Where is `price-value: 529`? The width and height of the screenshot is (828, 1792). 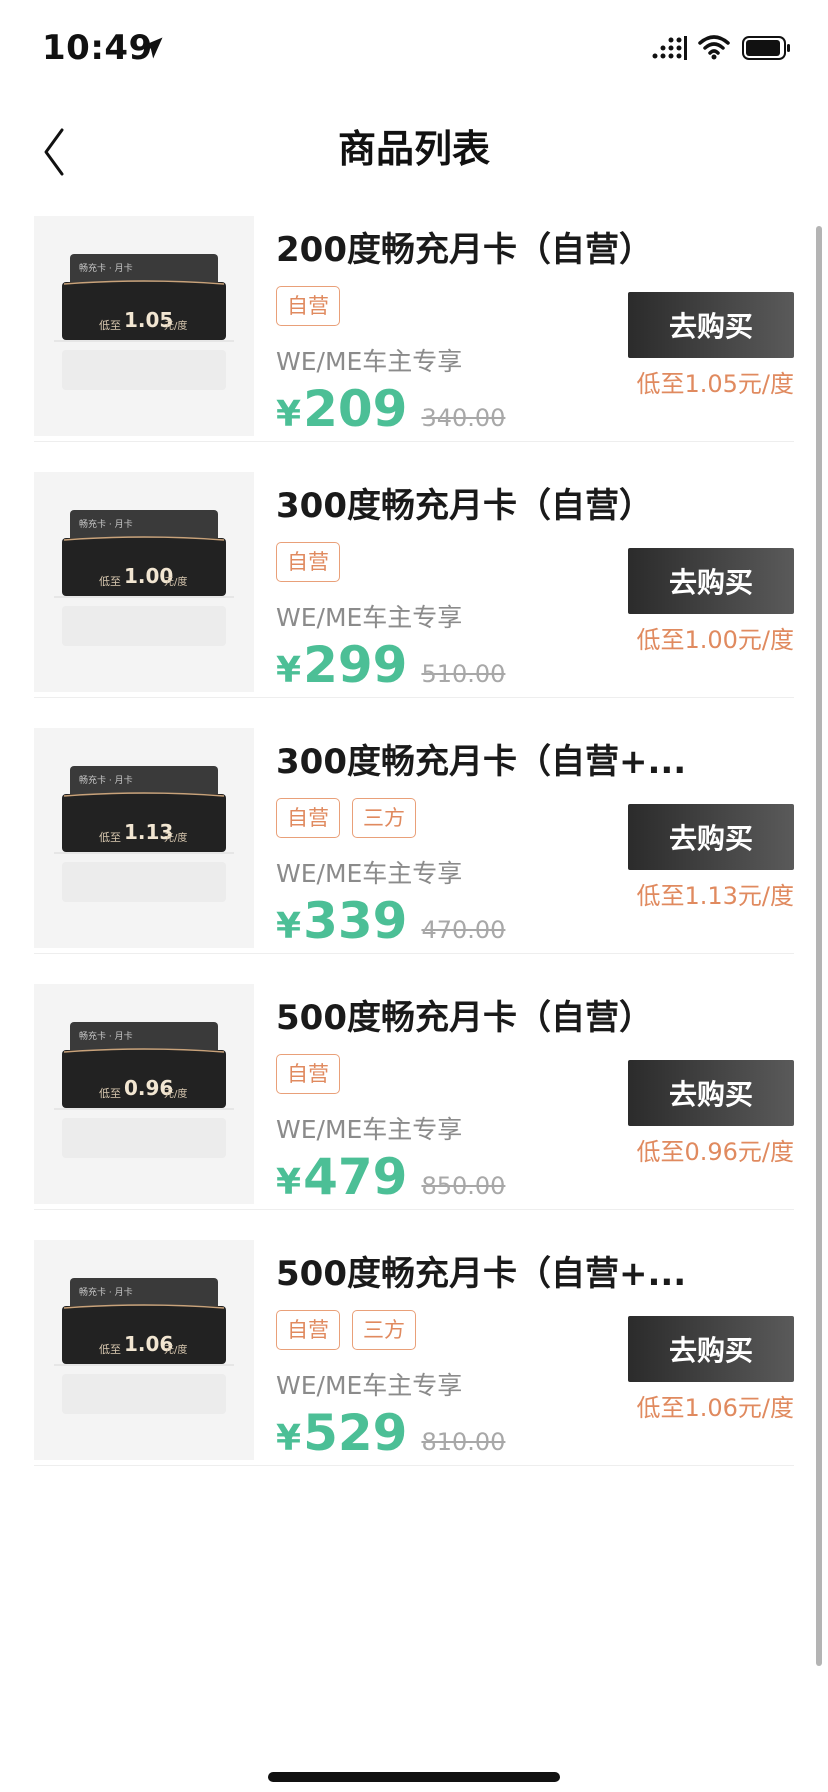
price-value: 529 is located at coordinates (355, 1433).